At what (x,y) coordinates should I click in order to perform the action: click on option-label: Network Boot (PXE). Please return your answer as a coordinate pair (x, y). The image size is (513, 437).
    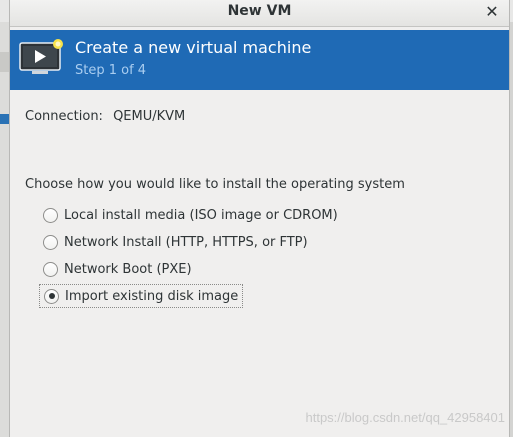
    Looking at the image, I should click on (128, 269).